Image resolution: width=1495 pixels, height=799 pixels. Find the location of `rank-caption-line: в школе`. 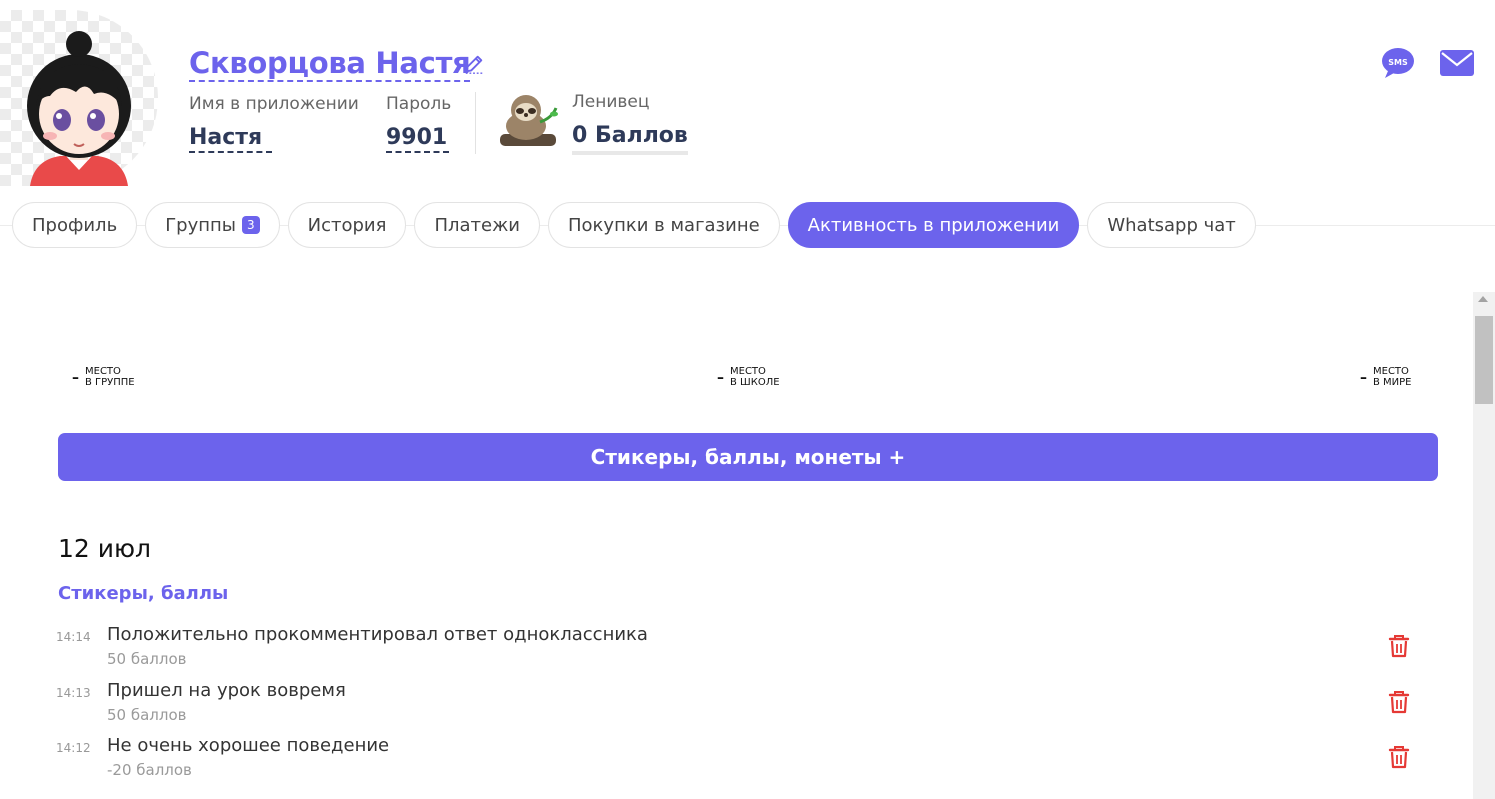

rank-caption-line: в школе is located at coordinates (755, 382).